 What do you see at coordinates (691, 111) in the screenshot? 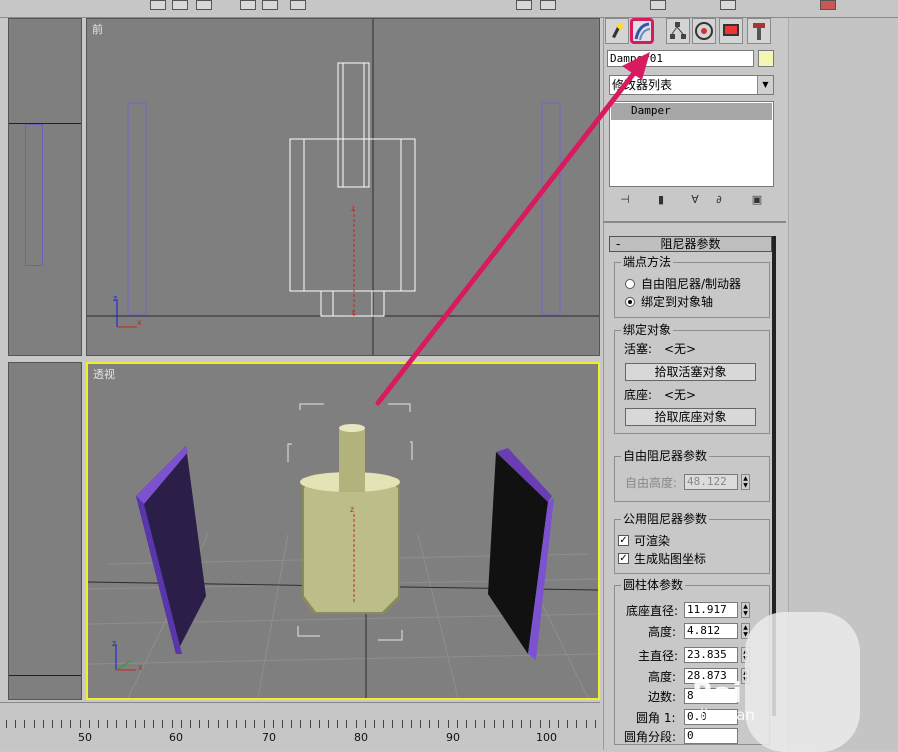
I see `stack-item-damper: Damper` at bounding box center [691, 111].